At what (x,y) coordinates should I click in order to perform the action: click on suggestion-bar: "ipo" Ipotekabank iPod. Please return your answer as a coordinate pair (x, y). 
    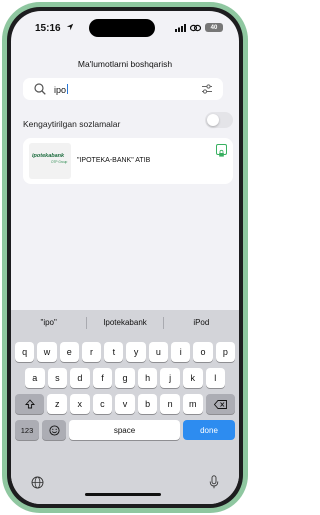
    Looking at the image, I should click on (125, 323).